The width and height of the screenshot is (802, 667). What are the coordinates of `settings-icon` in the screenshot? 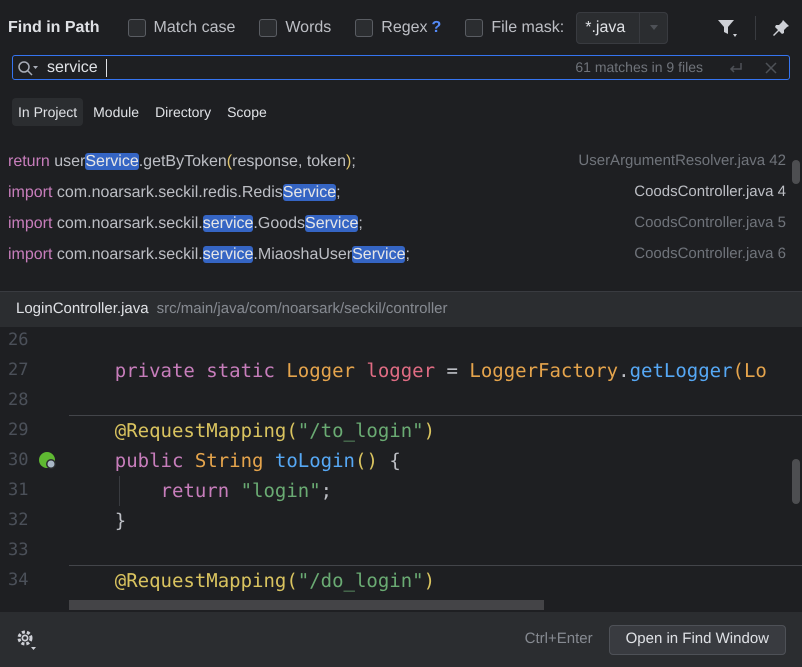 It's located at (27, 639).